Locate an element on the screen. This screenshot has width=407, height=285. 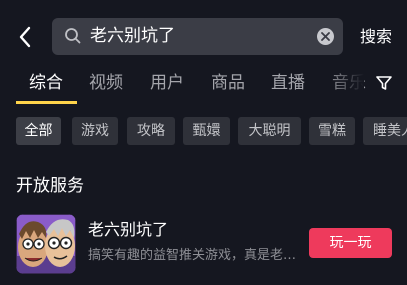
filter-chips: 全部 游戏 攻略 甄嬛 大聪明 雪糕 睡美人 is located at coordinates (203, 131).